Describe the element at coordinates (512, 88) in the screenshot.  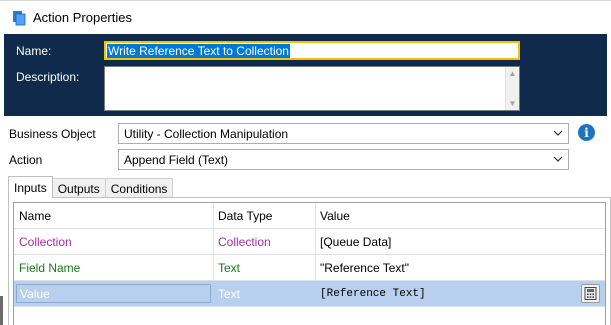
I see `description-scrollbar: ▲ ▼` at that location.